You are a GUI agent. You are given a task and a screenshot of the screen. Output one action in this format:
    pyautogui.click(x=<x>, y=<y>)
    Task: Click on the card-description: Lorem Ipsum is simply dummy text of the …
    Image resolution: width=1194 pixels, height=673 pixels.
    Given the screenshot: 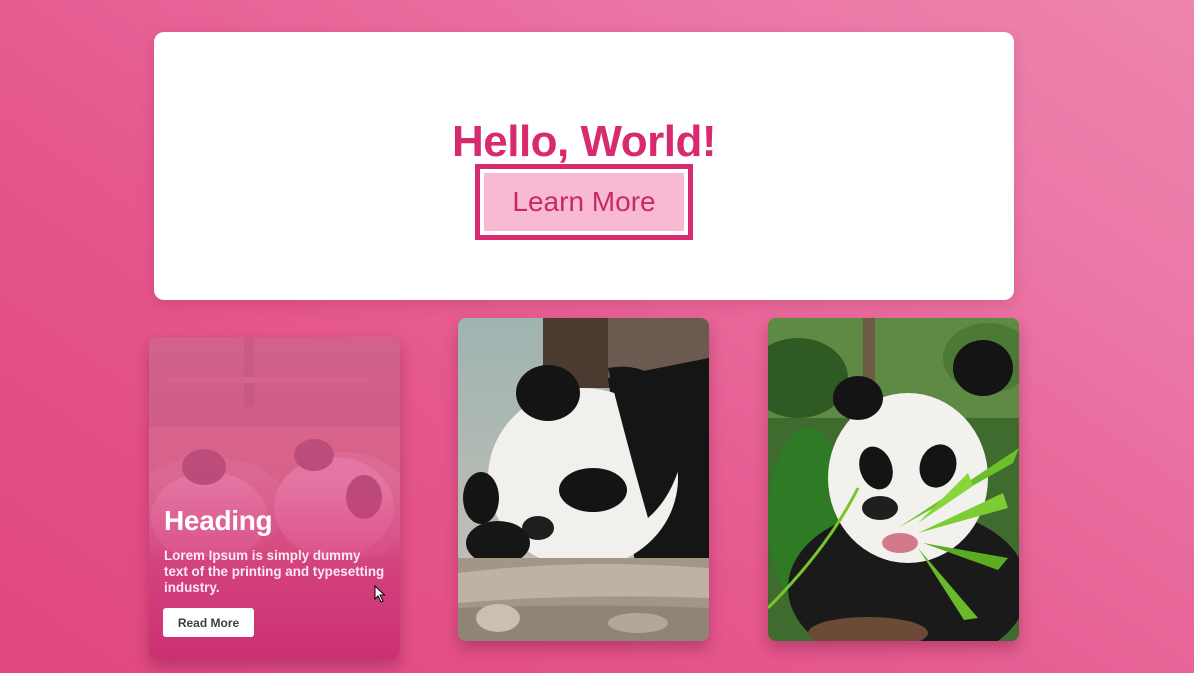 What is the action you would take?
    pyautogui.click(x=274, y=571)
    